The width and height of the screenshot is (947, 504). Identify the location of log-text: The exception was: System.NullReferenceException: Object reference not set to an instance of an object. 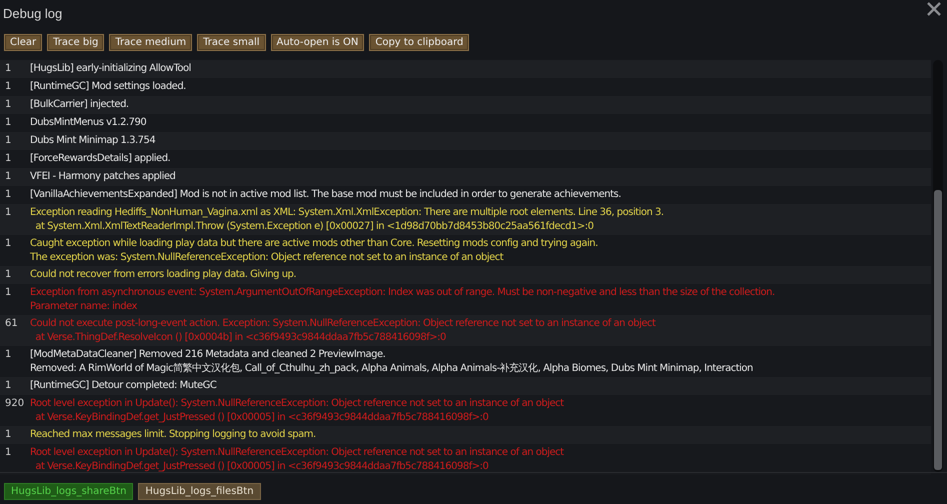
(267, 257).